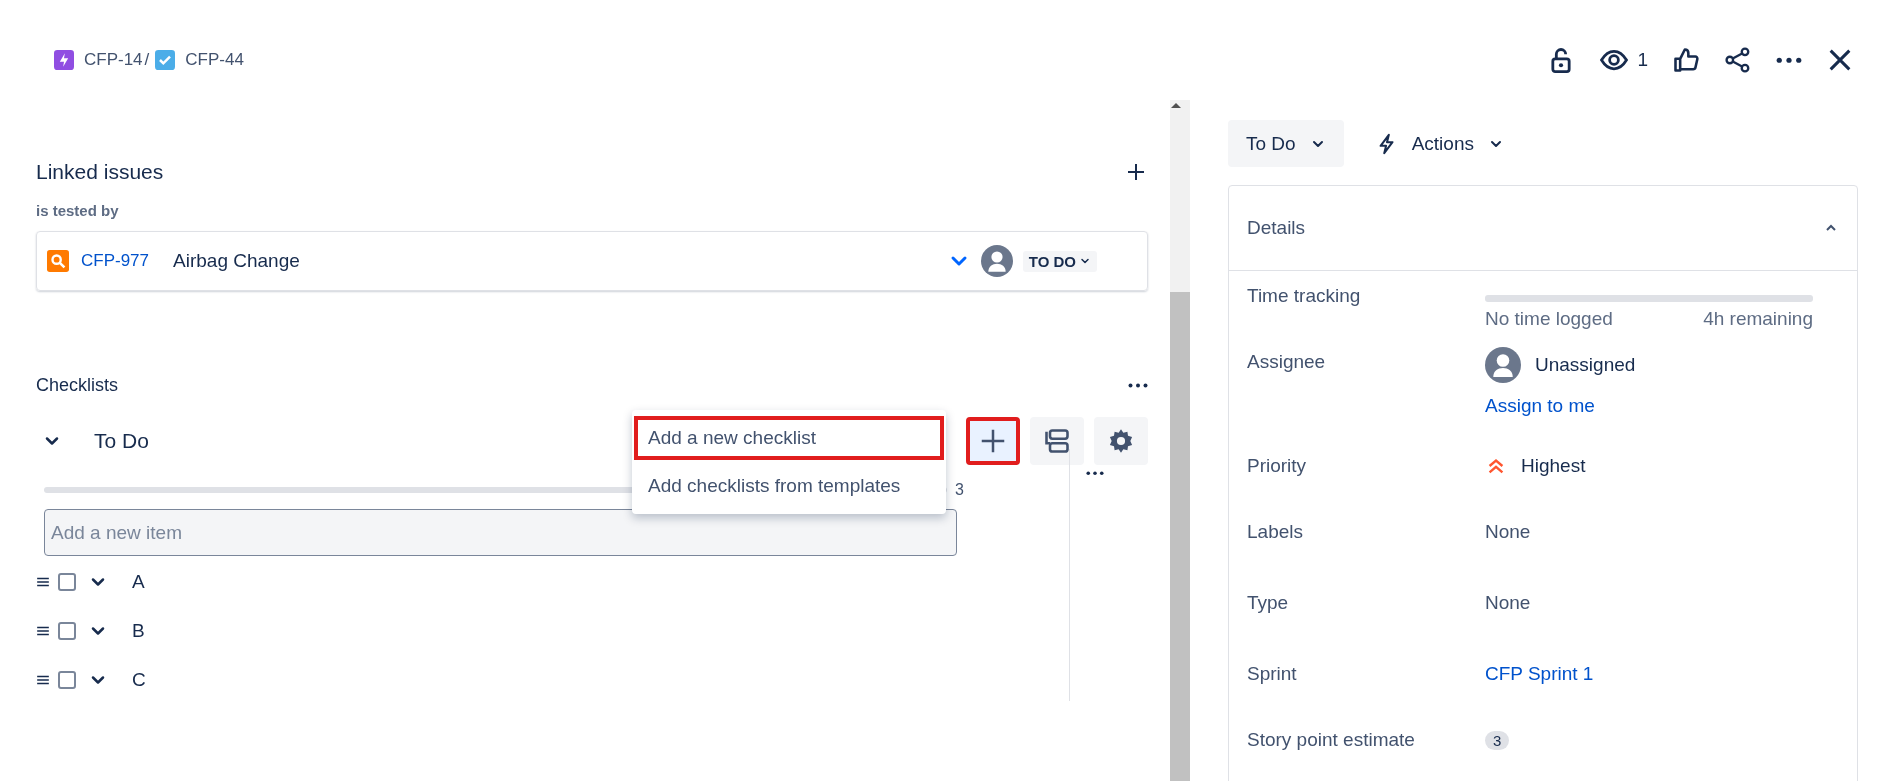 The height and width of the screenshot is (781, 1888). Describe the element at coordinates (1180, 440) in the screenshot. I see `scrollbar` at that location.